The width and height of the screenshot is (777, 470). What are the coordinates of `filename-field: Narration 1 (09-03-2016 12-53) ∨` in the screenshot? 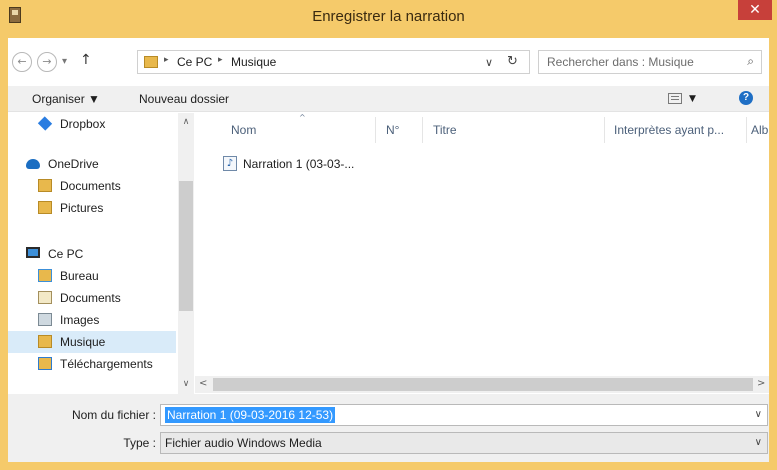 It's located at (464, 415).